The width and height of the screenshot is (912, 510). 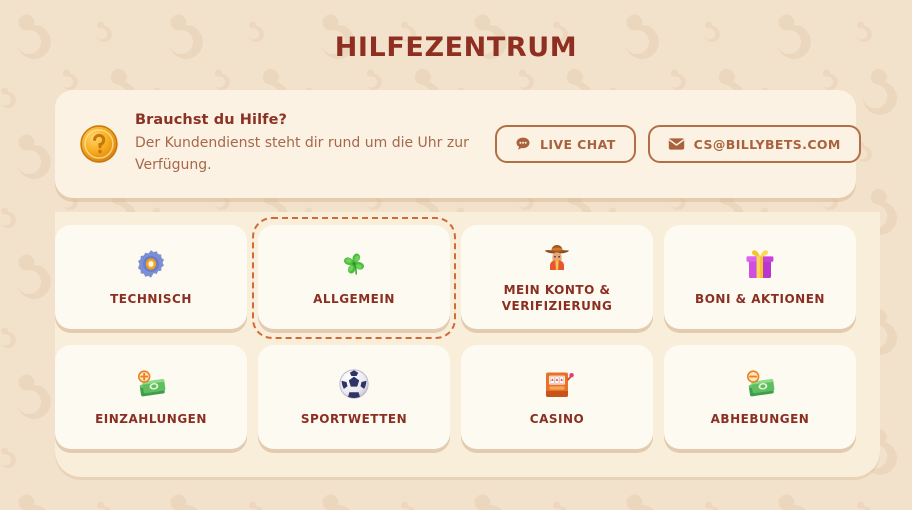 I want to click on category-card-mein-konto: MEIN KONTO & VERIFIZIERUNG, so click(x=557, y=277).